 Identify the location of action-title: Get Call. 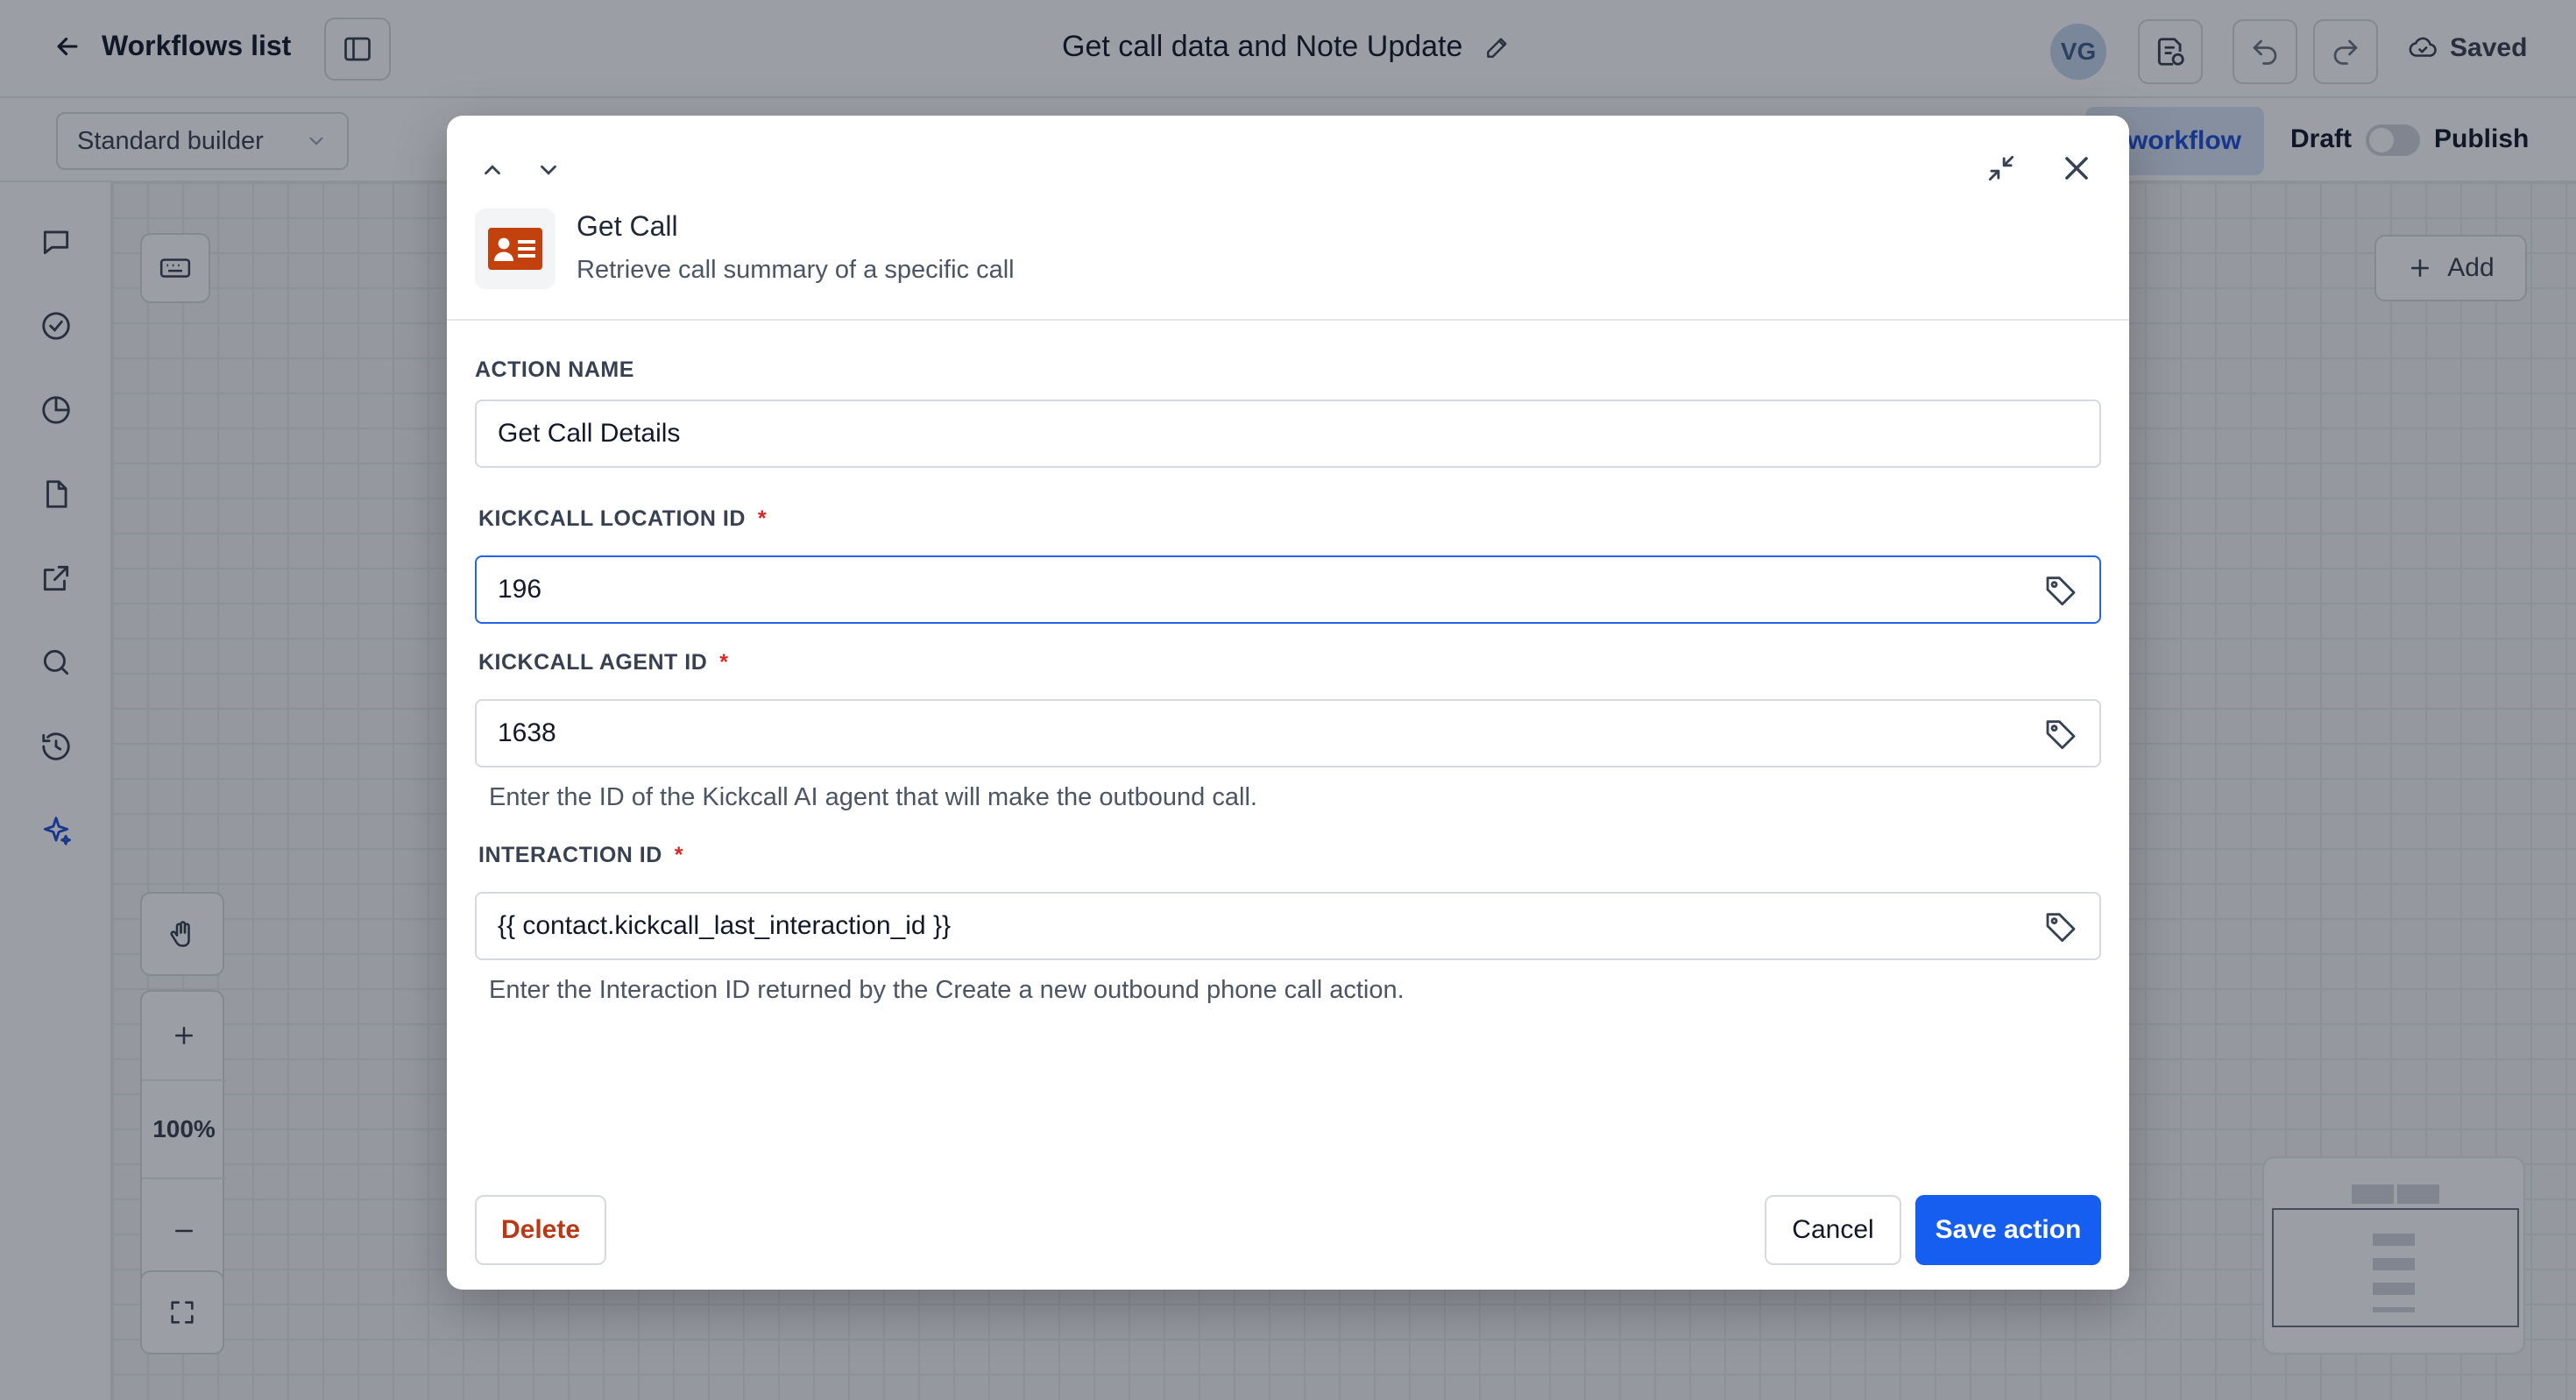
(627, 226).